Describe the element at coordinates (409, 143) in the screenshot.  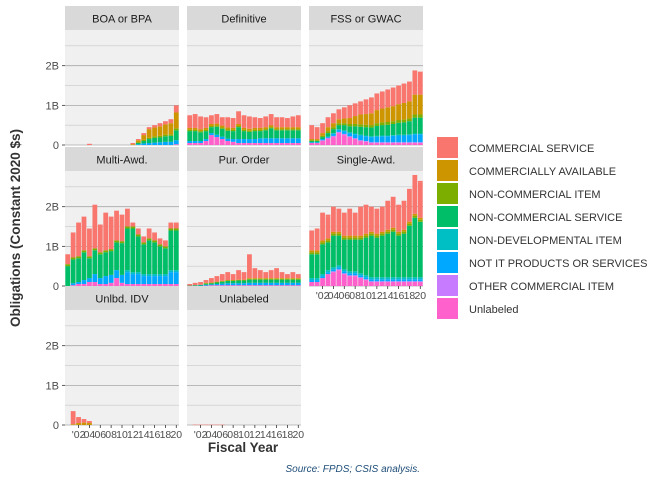
I see `bar-segment-other-commercial-item-2018` at that location.